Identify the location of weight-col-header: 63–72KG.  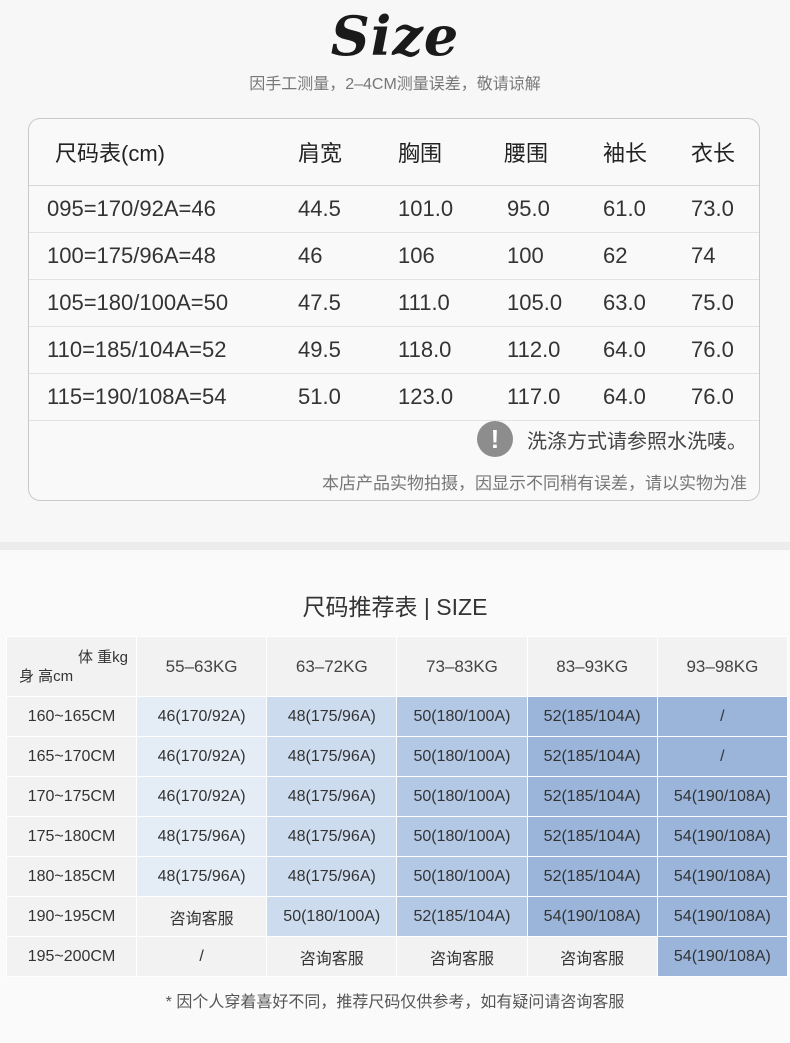
(332, 666).